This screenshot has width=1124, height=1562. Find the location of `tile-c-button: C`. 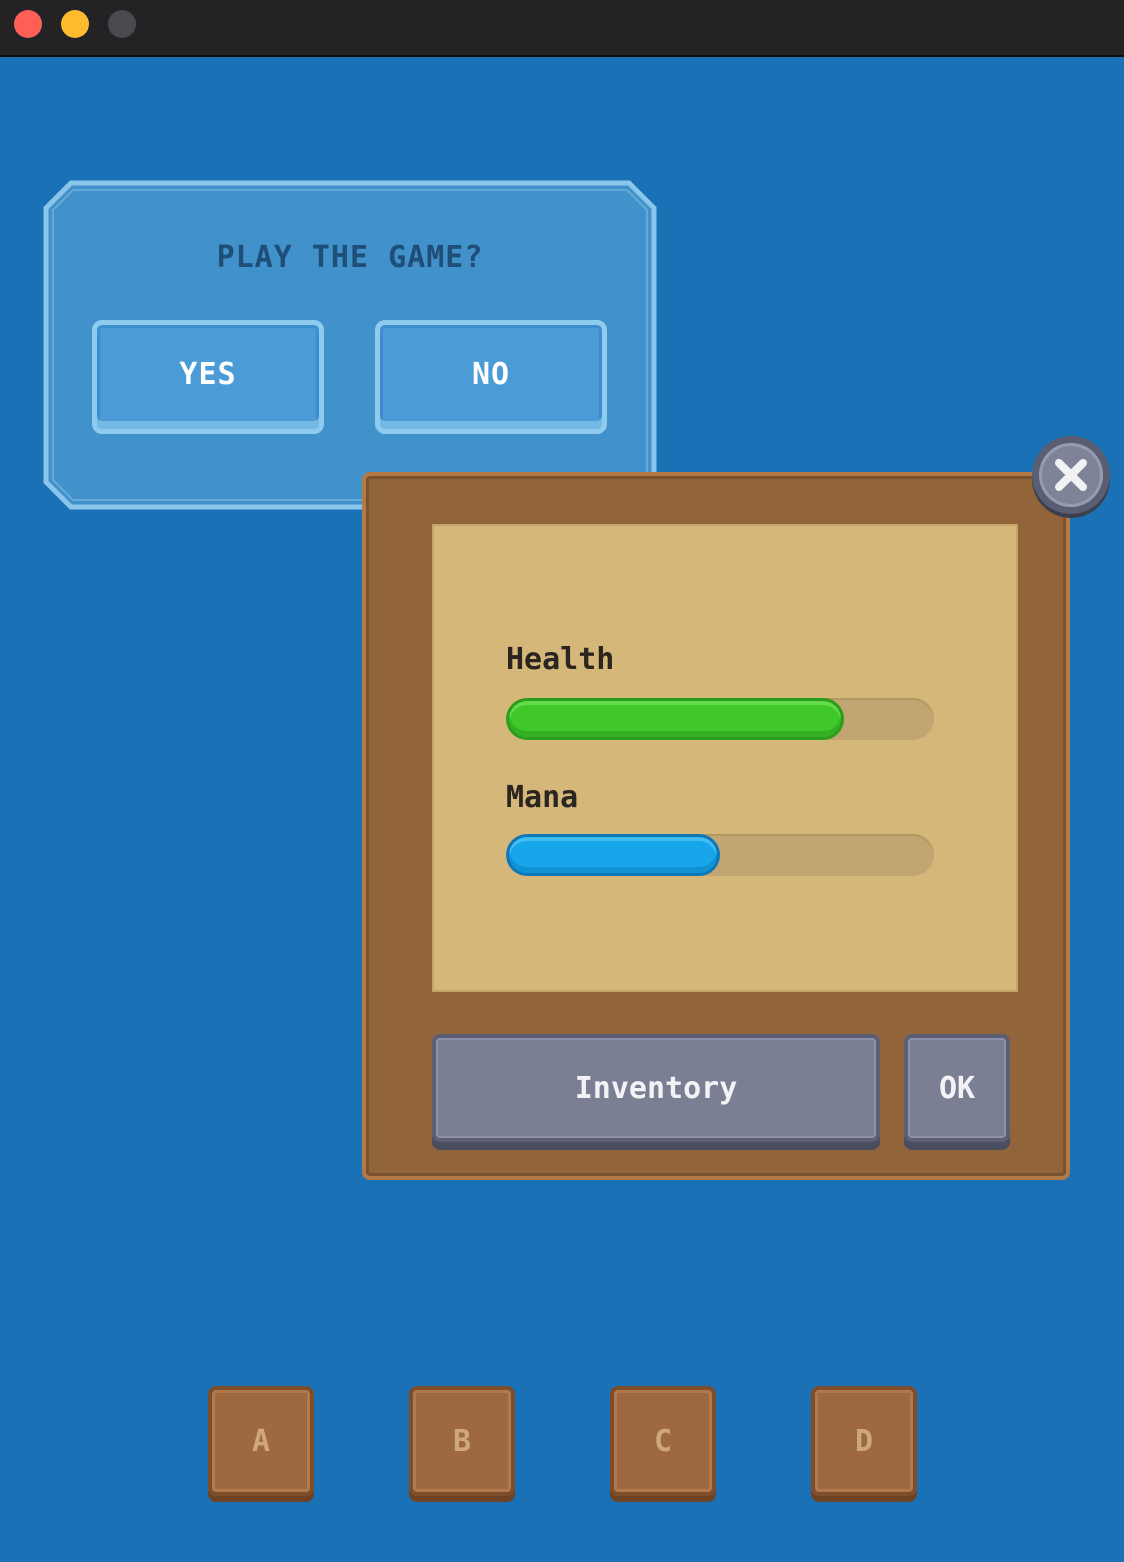

tile-c-button: C is located at coordinates (663, 1441).